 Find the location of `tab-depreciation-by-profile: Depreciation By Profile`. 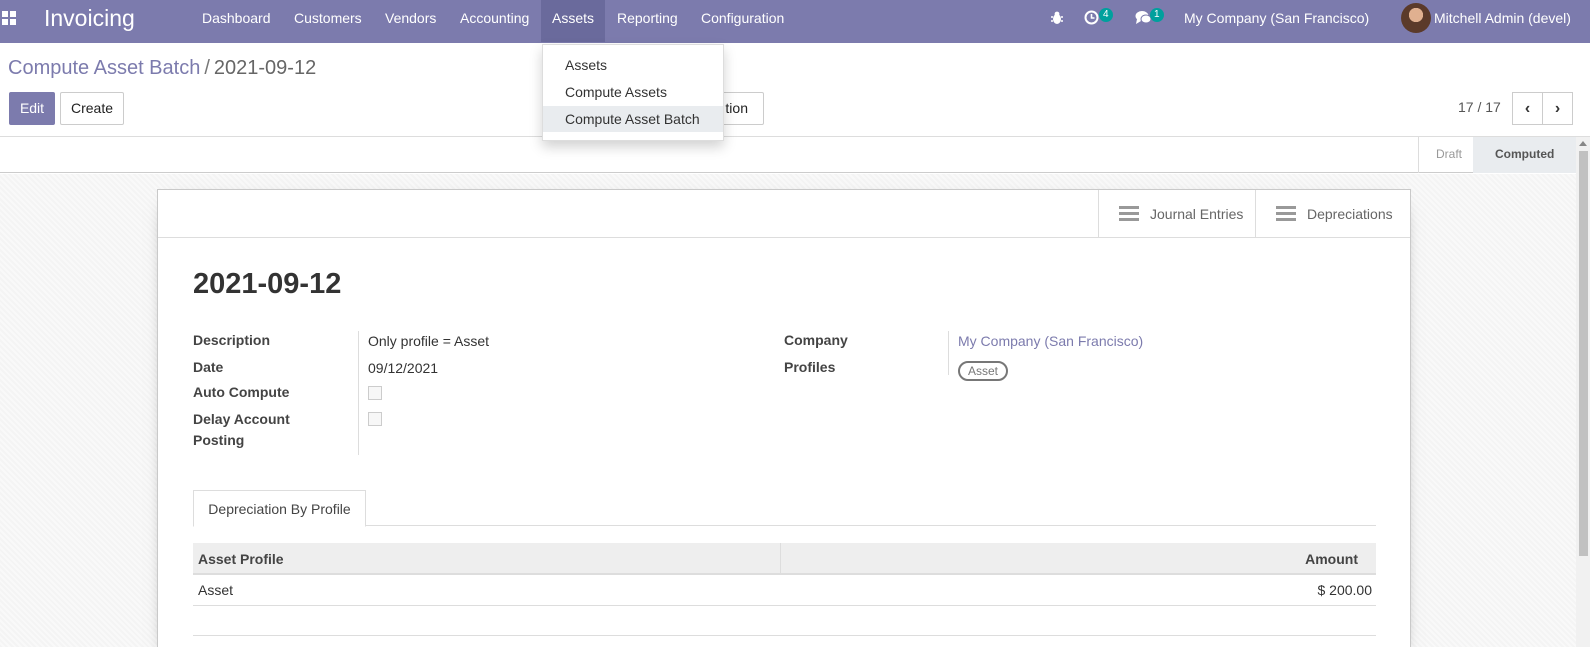

tab-depreciation-by-profile: Depreciation By Profile is located at coordinates (279, 508).